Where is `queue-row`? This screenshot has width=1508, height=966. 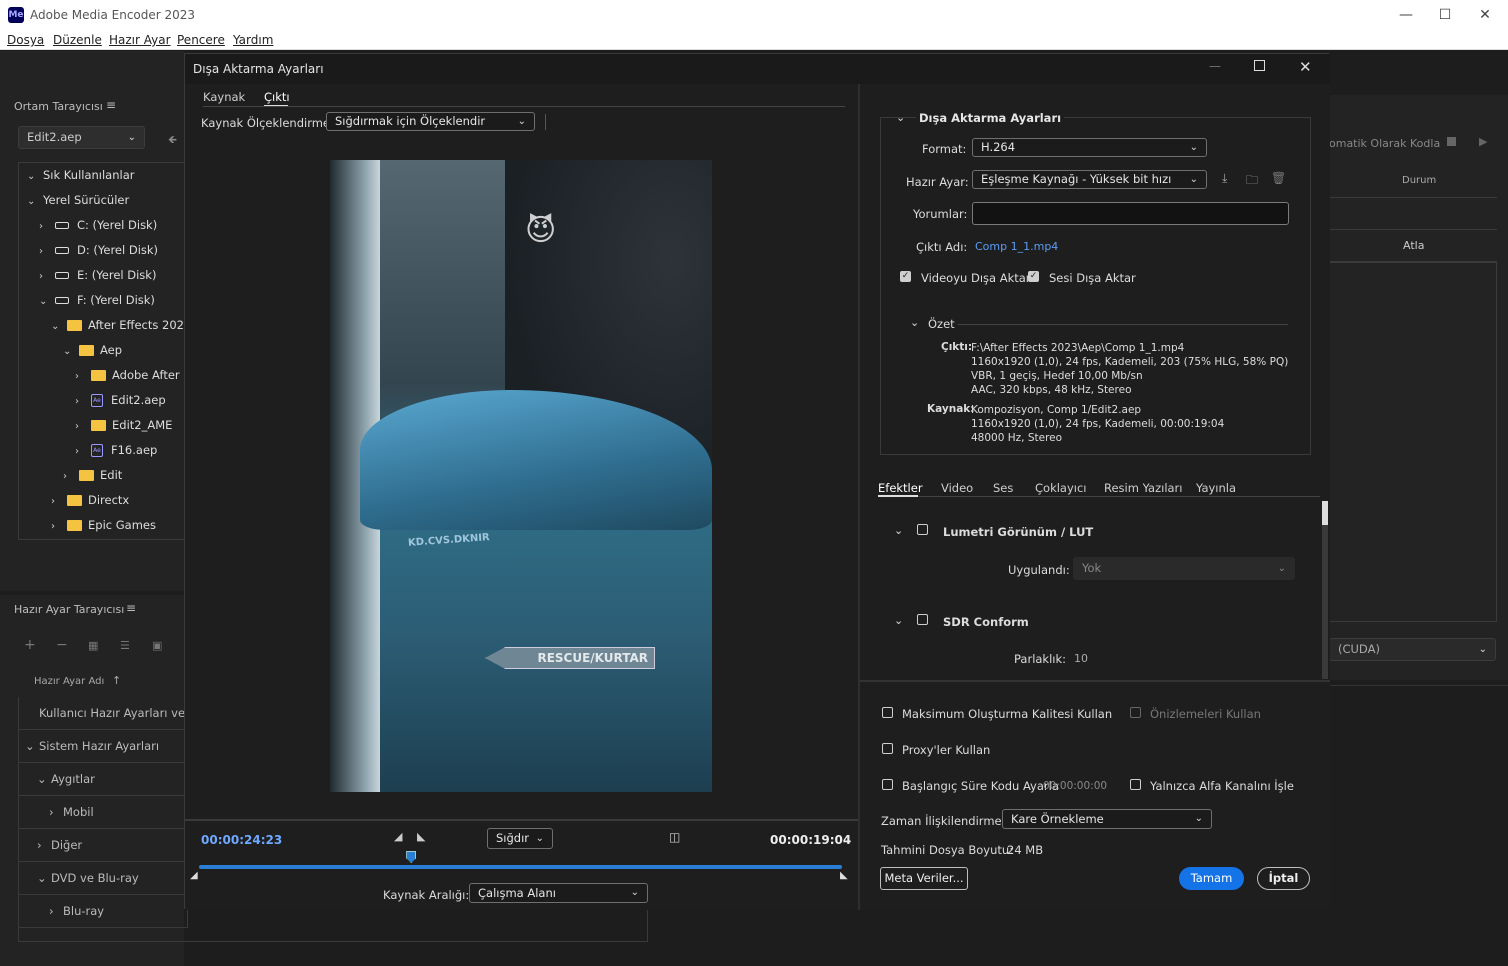
queue-row is located at coordinates (1413, 214).